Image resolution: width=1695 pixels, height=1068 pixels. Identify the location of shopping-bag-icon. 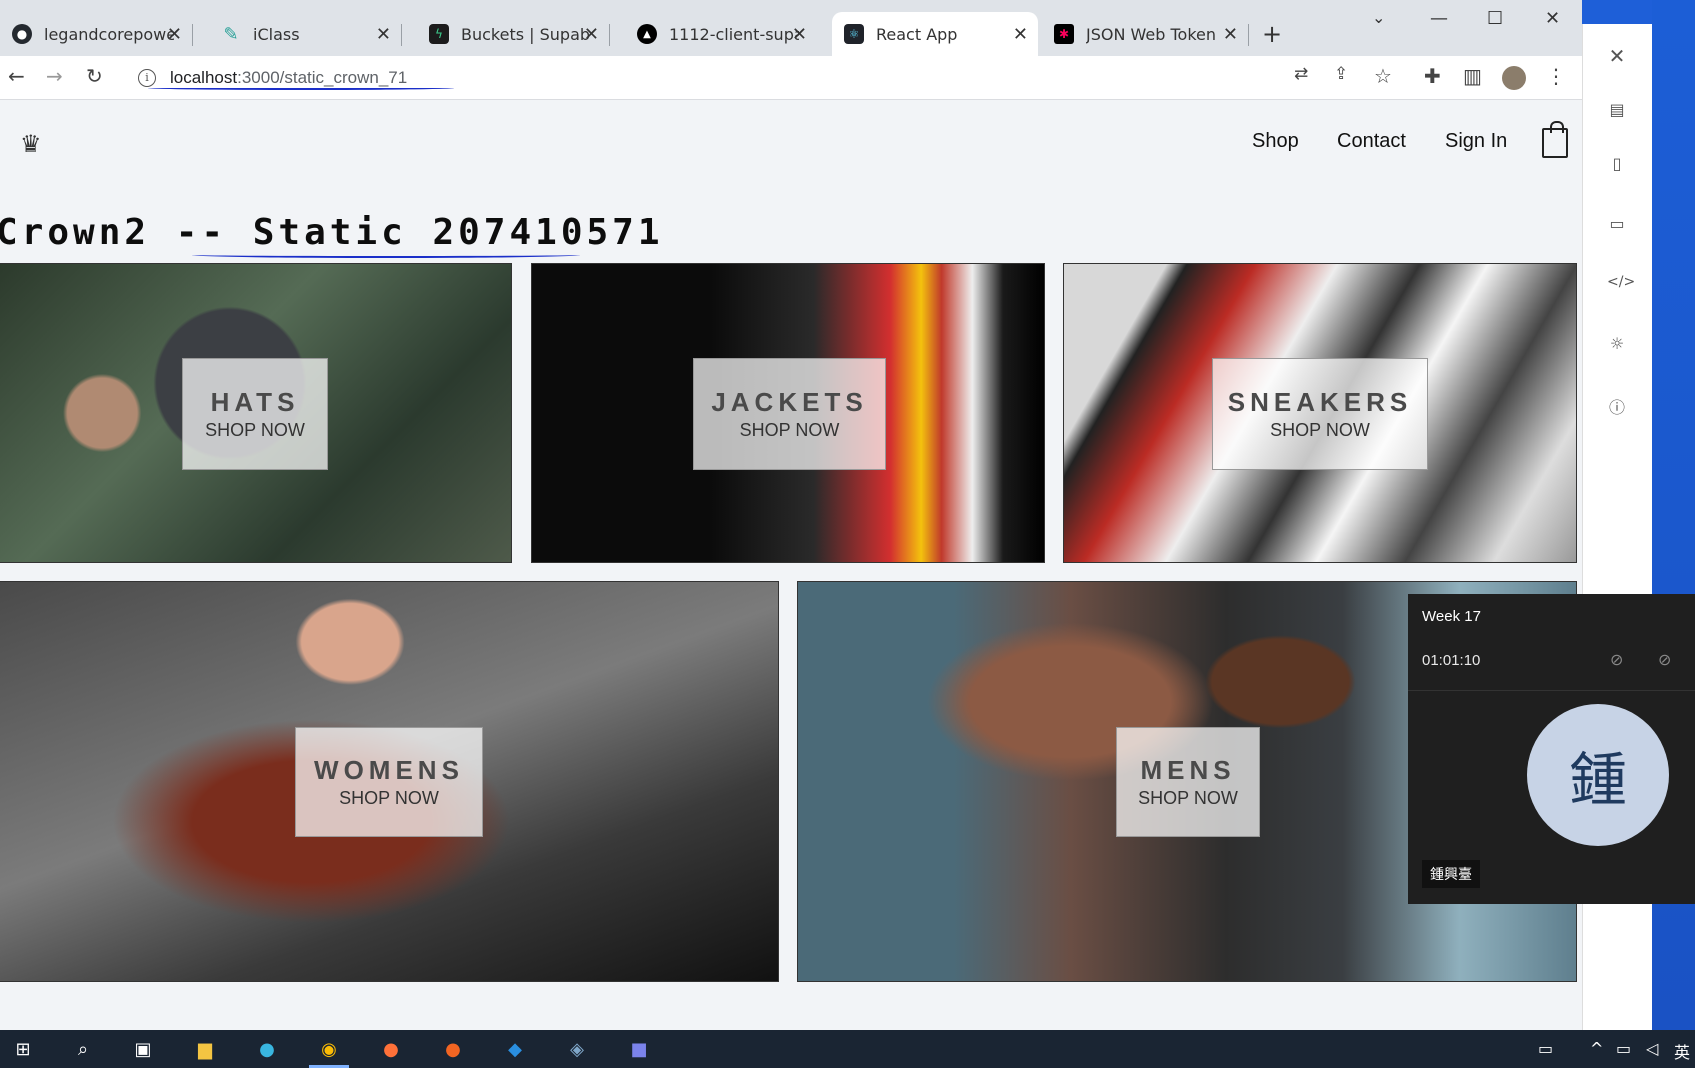
(1555, 139).